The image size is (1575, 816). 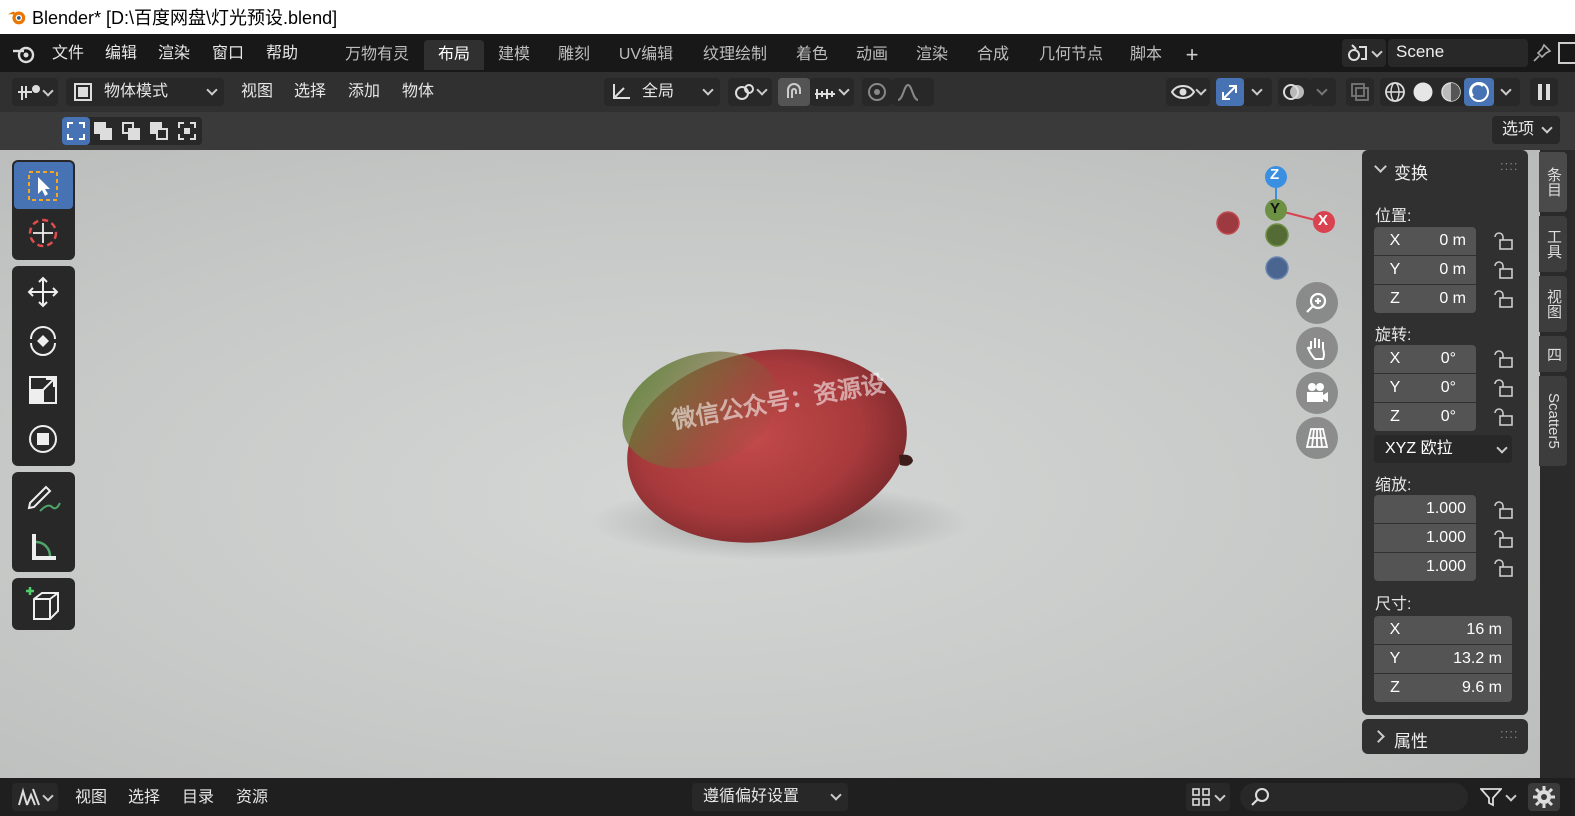 I want to click on material-preview-icon, so click(x=1451, y=92).